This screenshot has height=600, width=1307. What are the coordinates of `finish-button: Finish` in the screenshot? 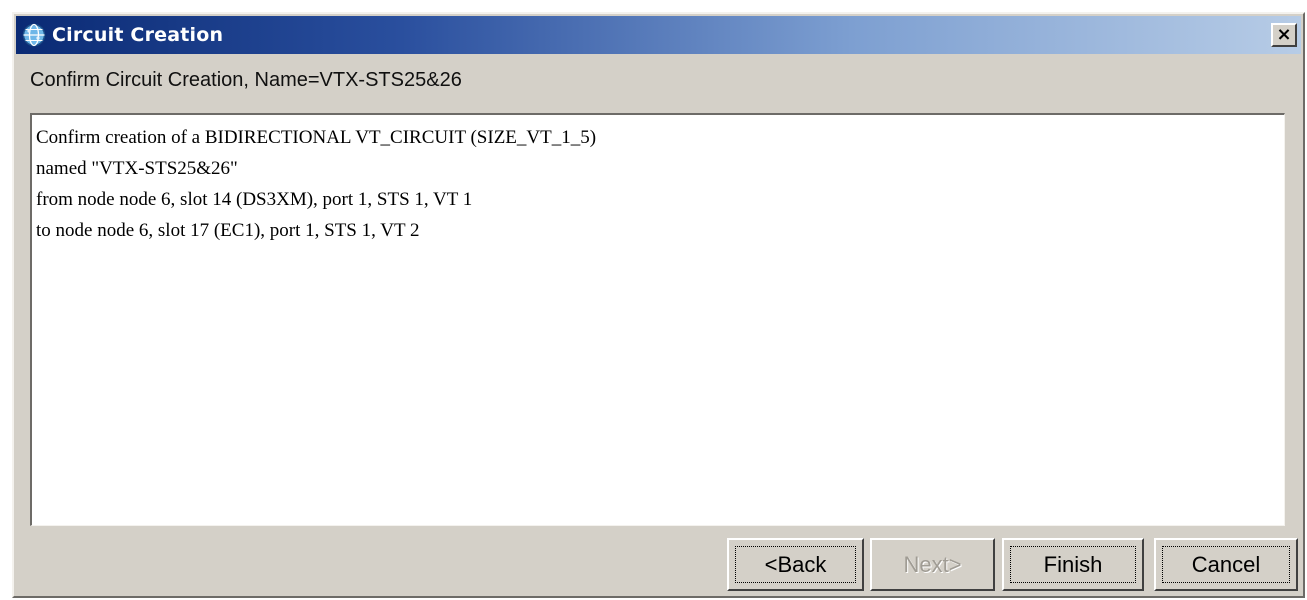 It's located at (1073, 564).